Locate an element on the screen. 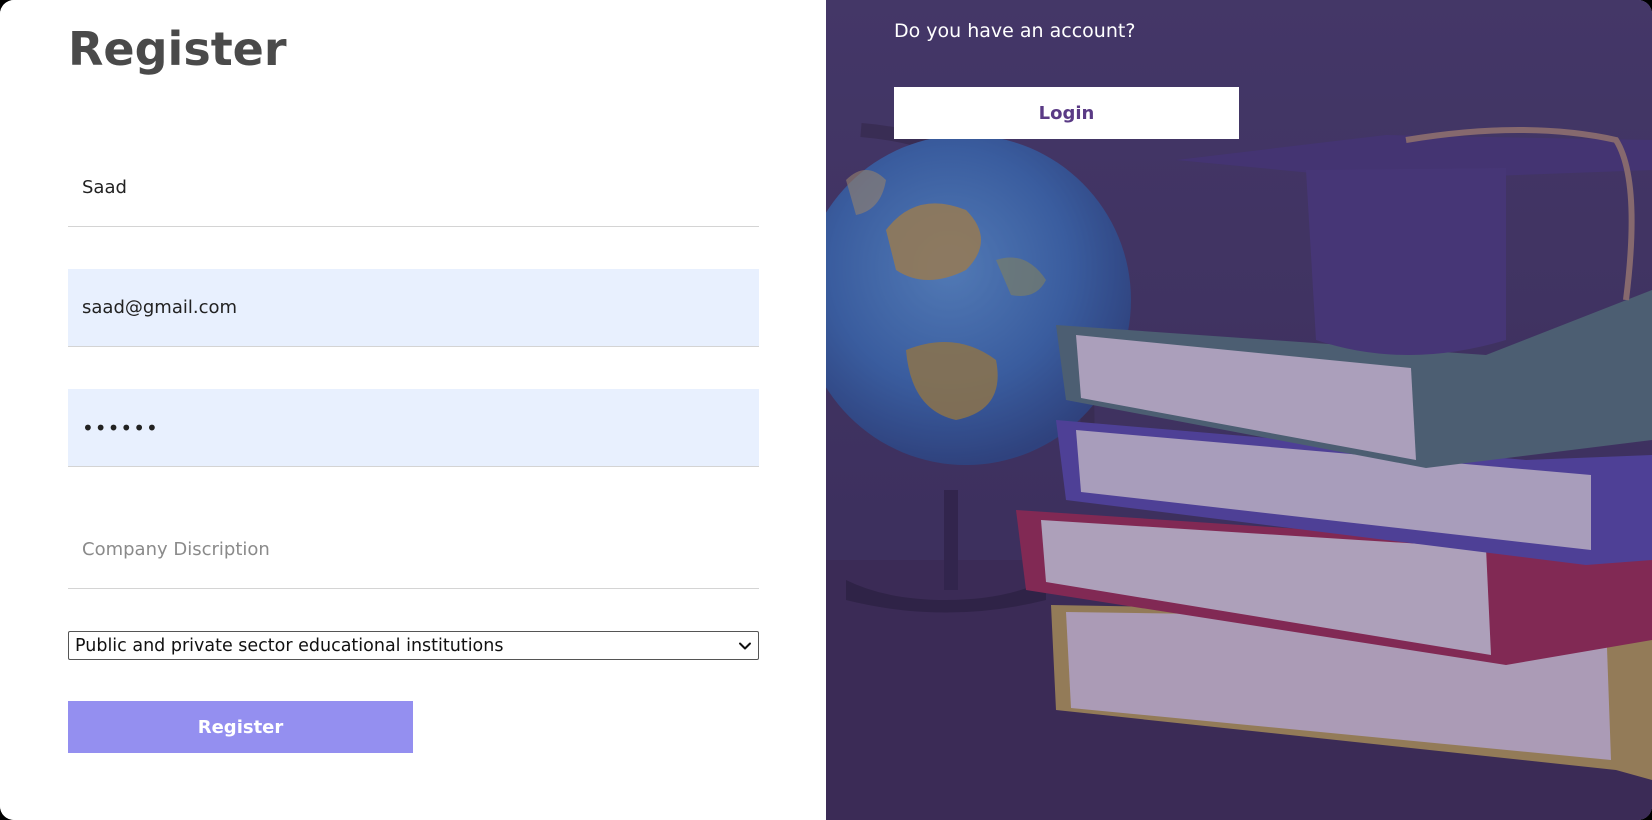  company-description-field is located at coordinates (413, 550).